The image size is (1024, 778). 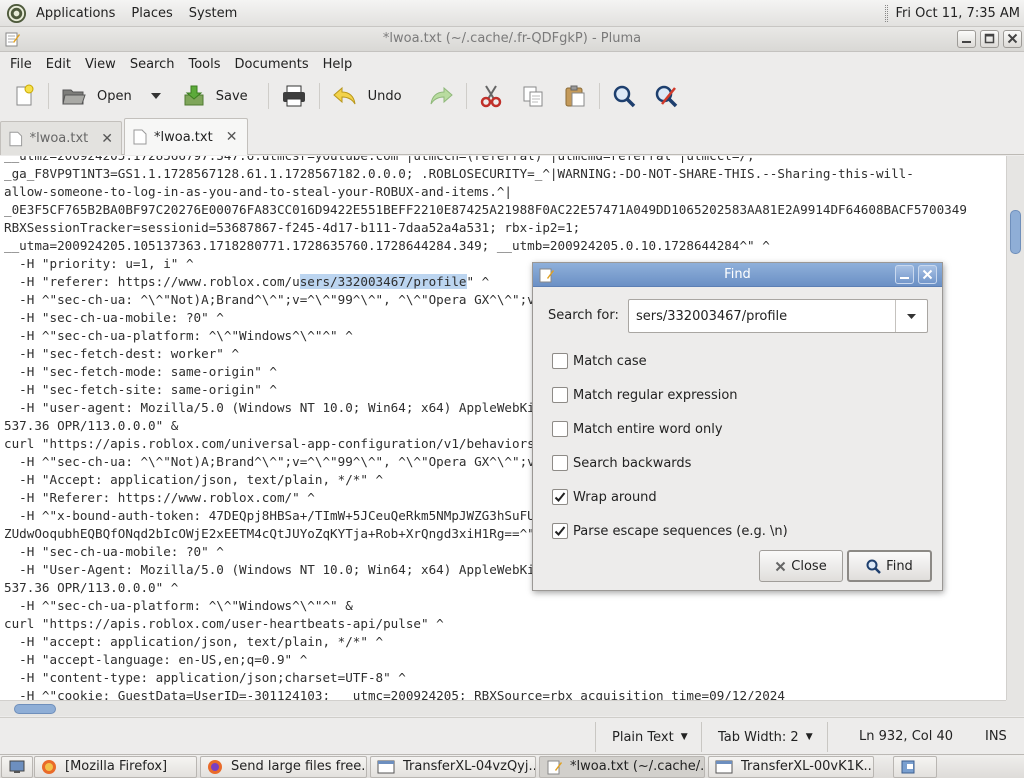 I want to click on tab-document-1: *lwoa.txt ✕, so click(x=61, y=138).